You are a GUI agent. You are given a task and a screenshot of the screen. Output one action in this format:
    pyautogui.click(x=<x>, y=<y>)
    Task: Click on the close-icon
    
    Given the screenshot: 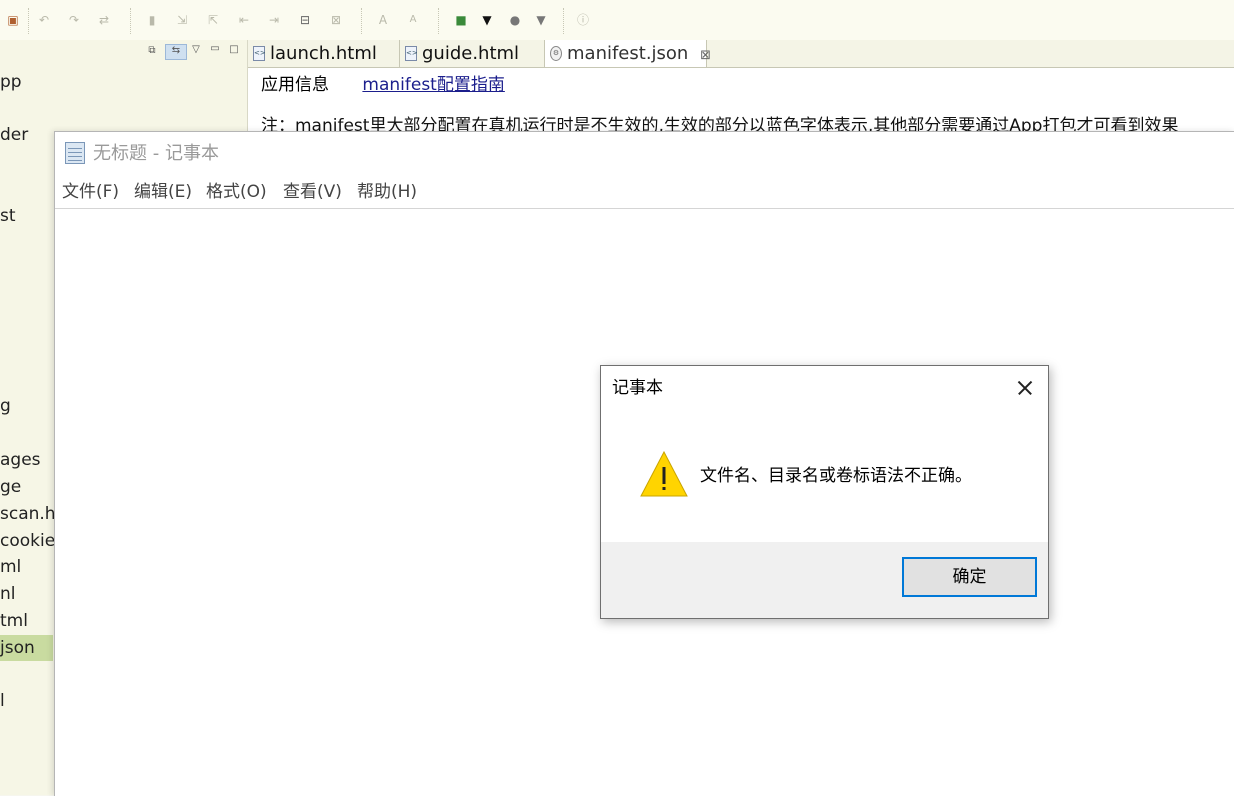 What is the action you would take?
    pyautogui.click(x=1025, y=388)
    